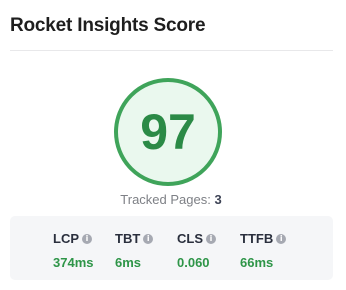 Image resolution: width=346 pixels, height=290 pixels. I want to click on metric-cls-name: CLS, so click(190, 238).